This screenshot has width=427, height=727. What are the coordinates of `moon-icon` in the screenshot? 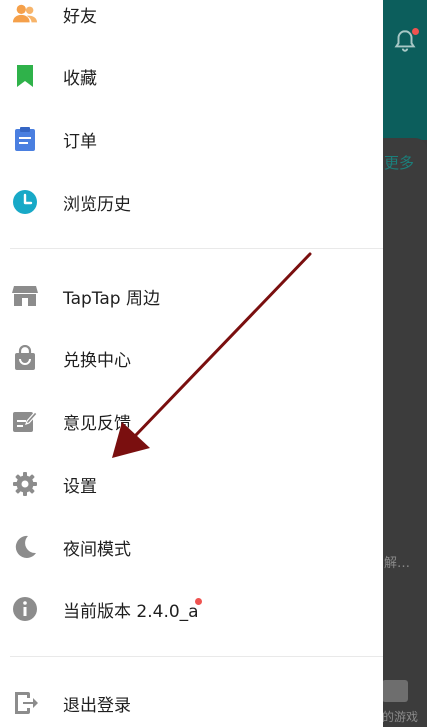 It's located at (25, 547).